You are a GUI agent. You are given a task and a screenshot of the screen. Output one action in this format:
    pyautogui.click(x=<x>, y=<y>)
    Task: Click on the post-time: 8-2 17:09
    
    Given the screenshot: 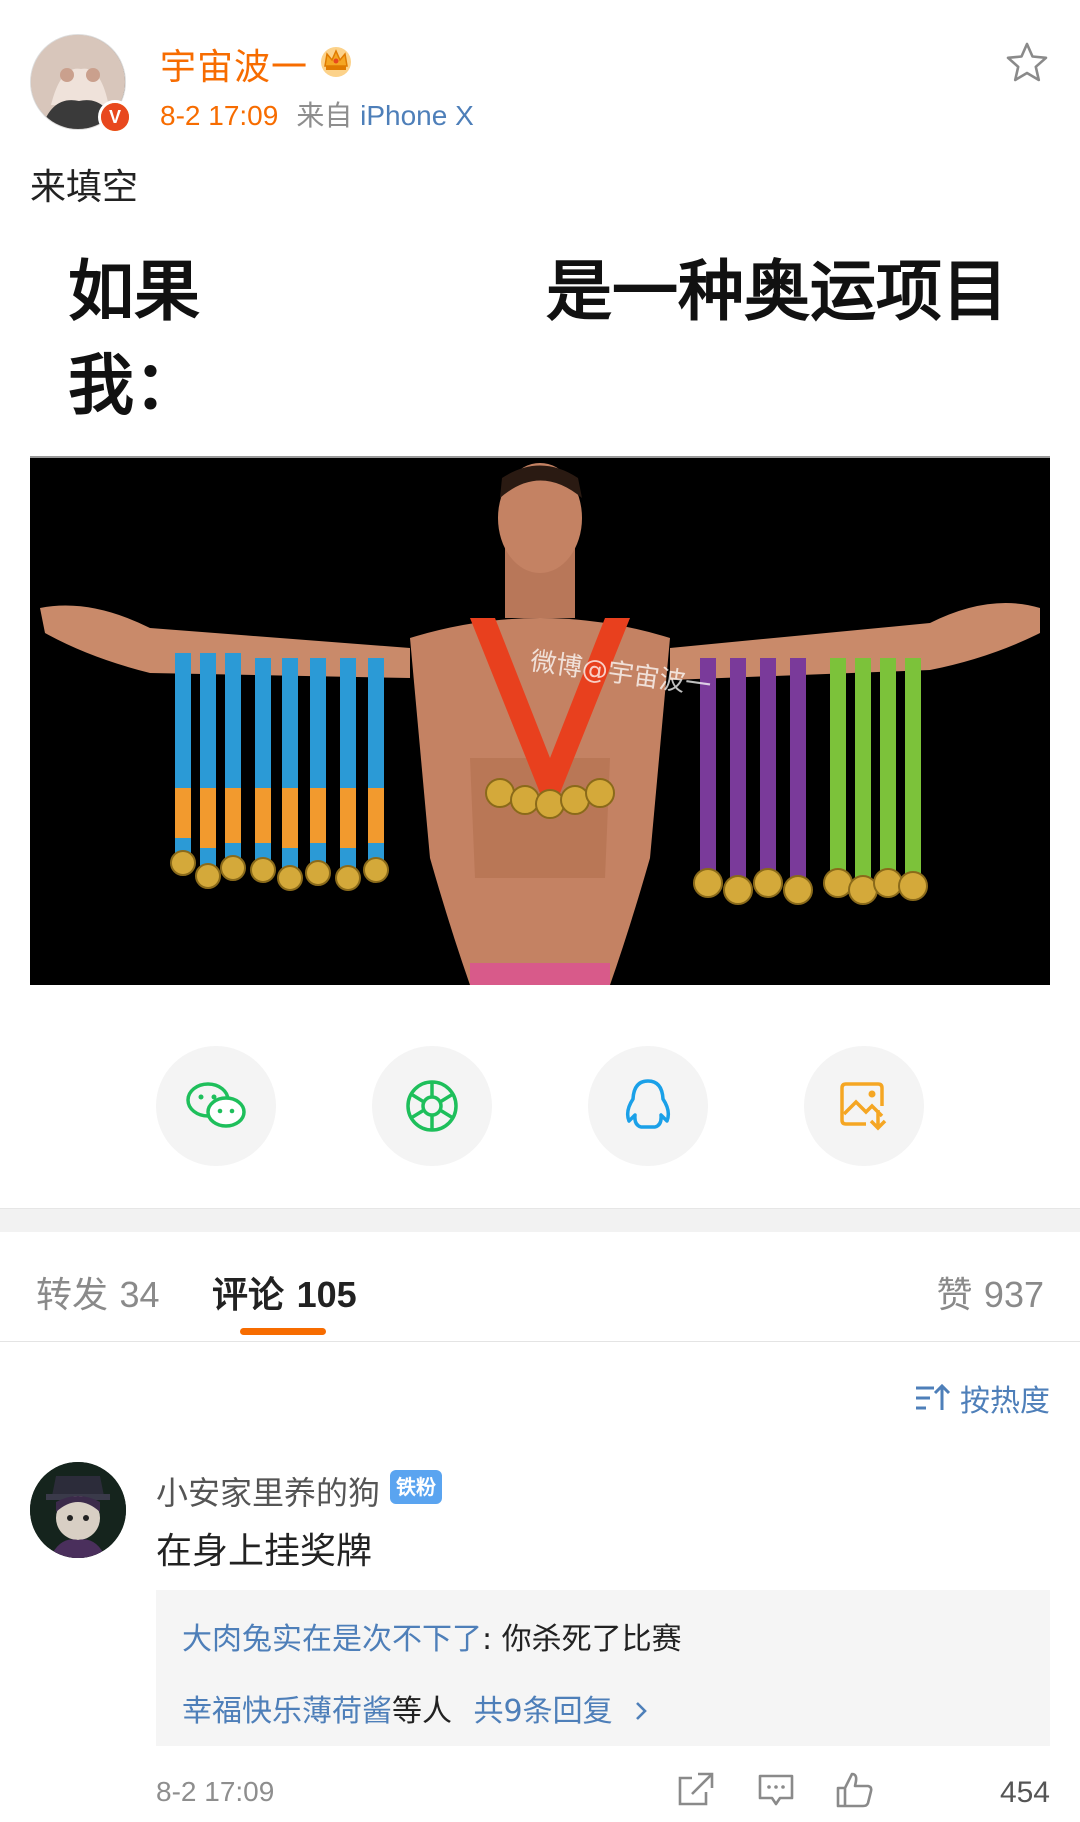 What is the action you would take?
    pyautogui.click(x=219, y=115)
    